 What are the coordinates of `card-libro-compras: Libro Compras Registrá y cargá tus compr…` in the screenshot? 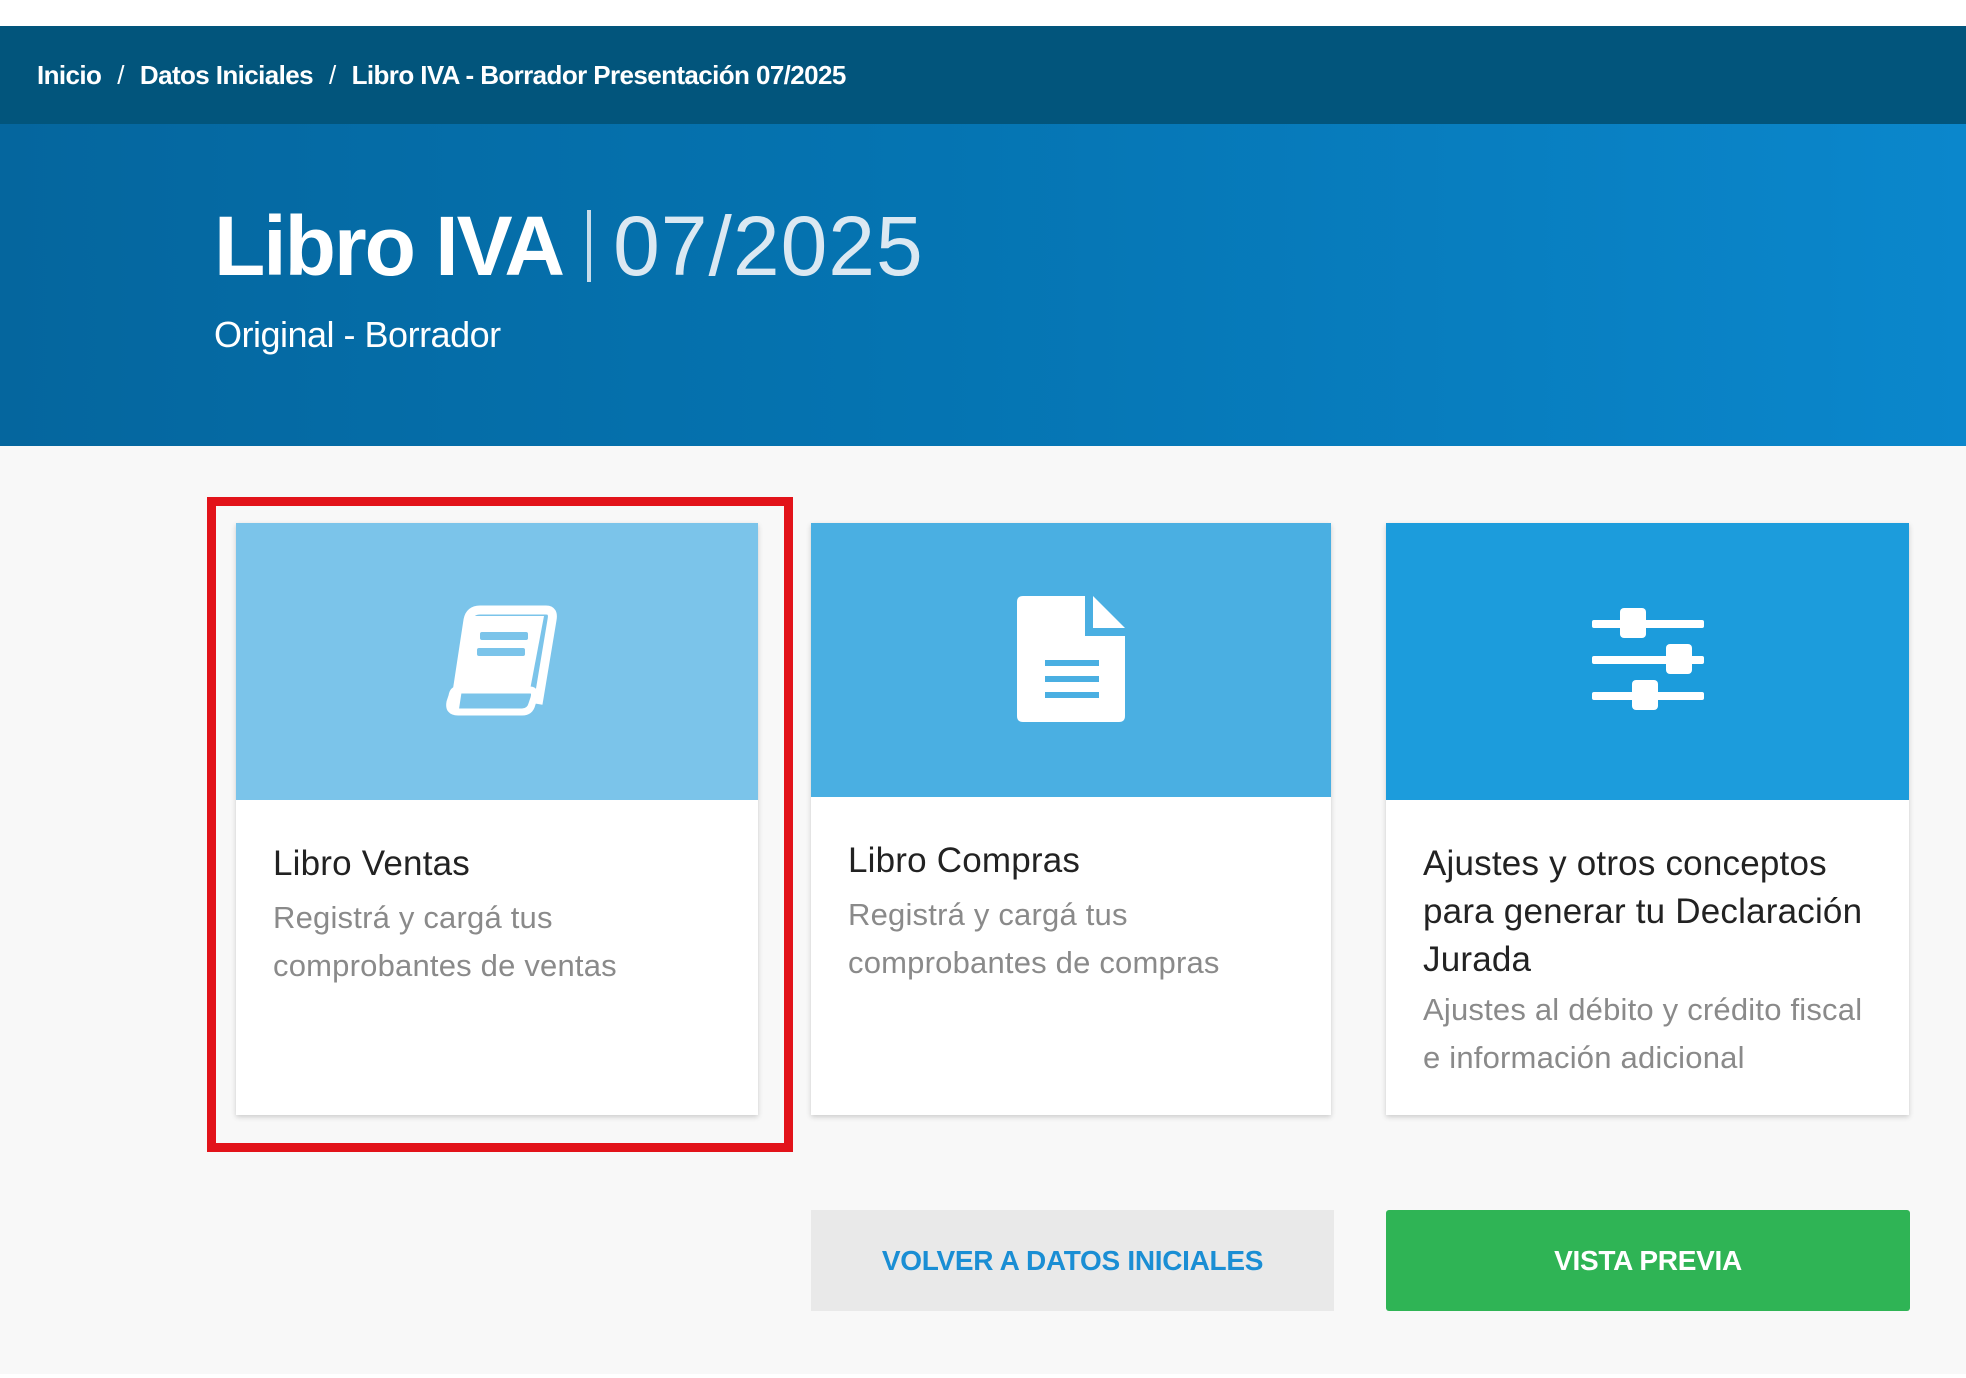 It's located at (1071, 819).